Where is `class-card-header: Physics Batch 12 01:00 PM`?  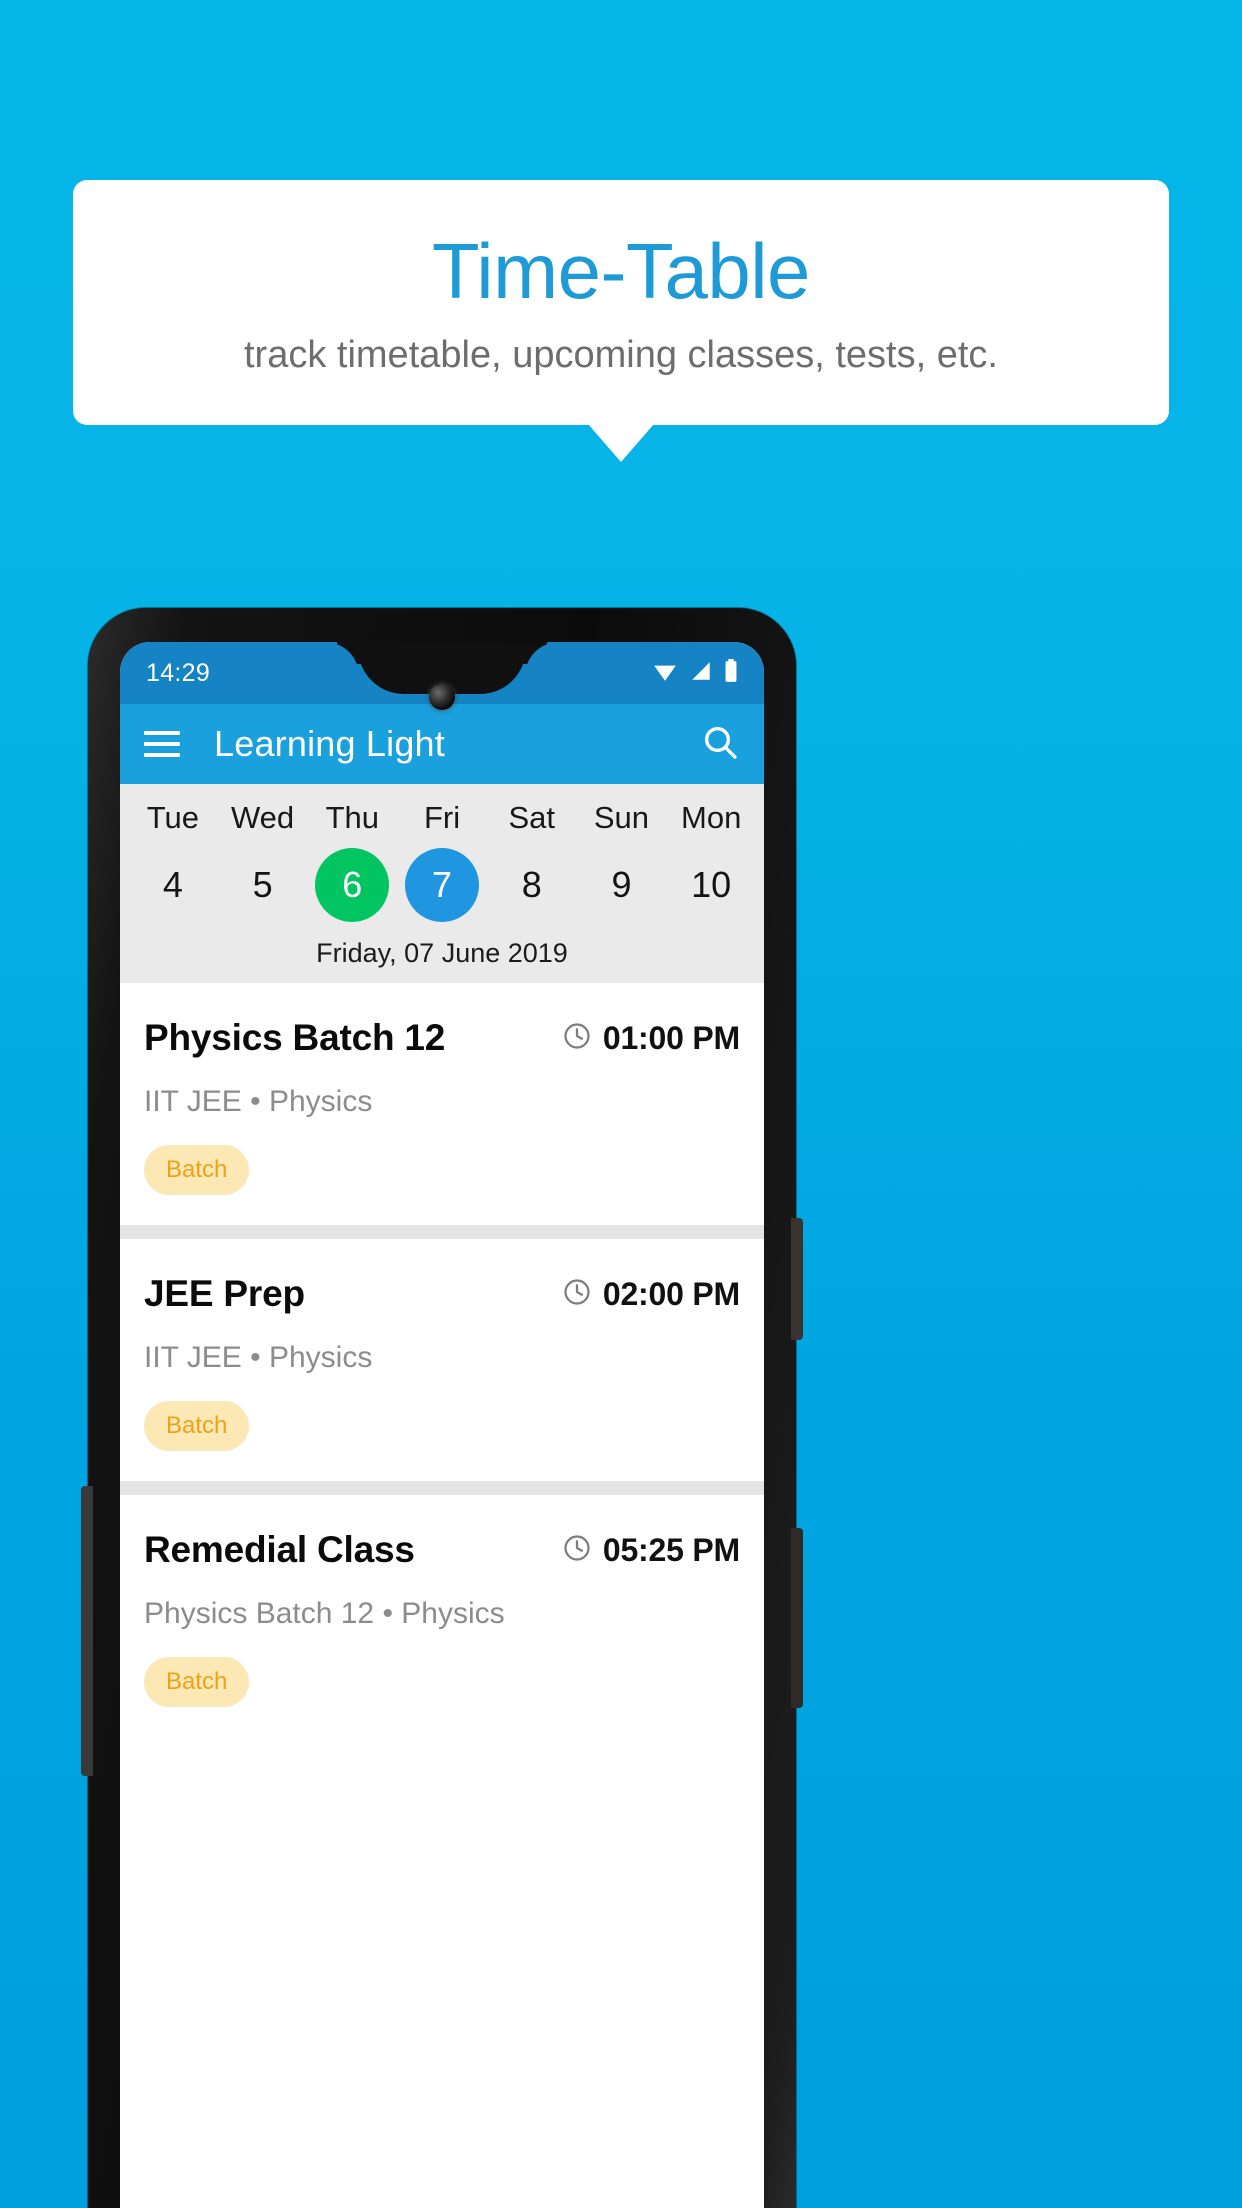
class-card-header: Physics Batch 12 01:00 PM is located at coordinates (442, 1038).